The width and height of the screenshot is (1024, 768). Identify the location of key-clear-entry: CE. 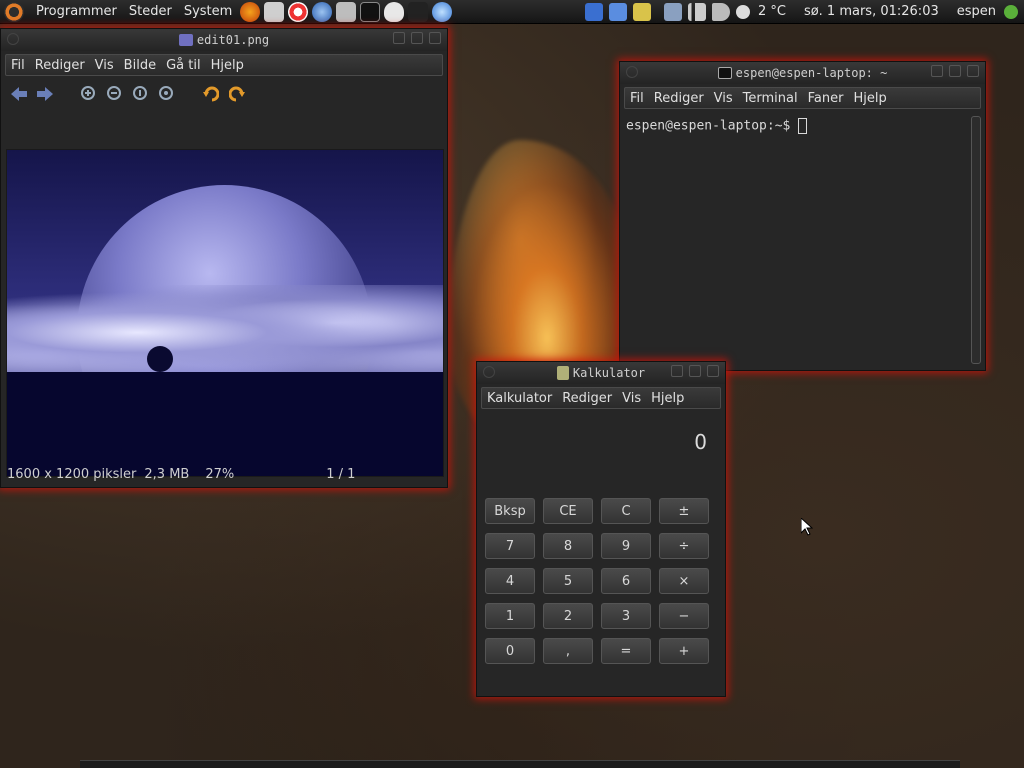
(568, 511).